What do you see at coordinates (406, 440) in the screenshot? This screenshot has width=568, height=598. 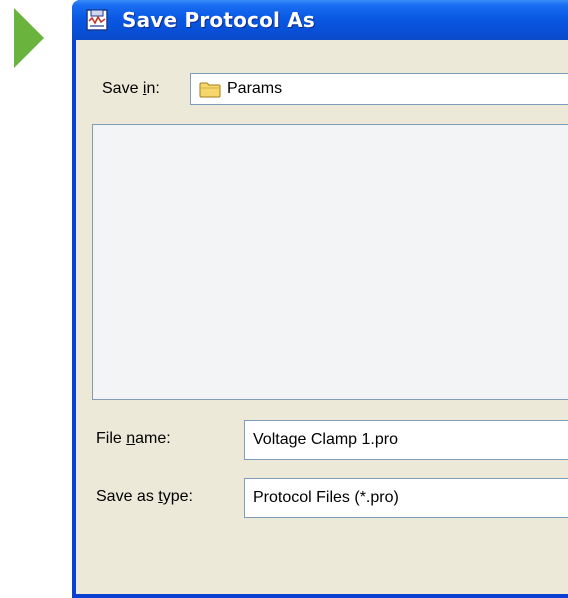 I see `file-name-input` at bounding box center [406, 440].